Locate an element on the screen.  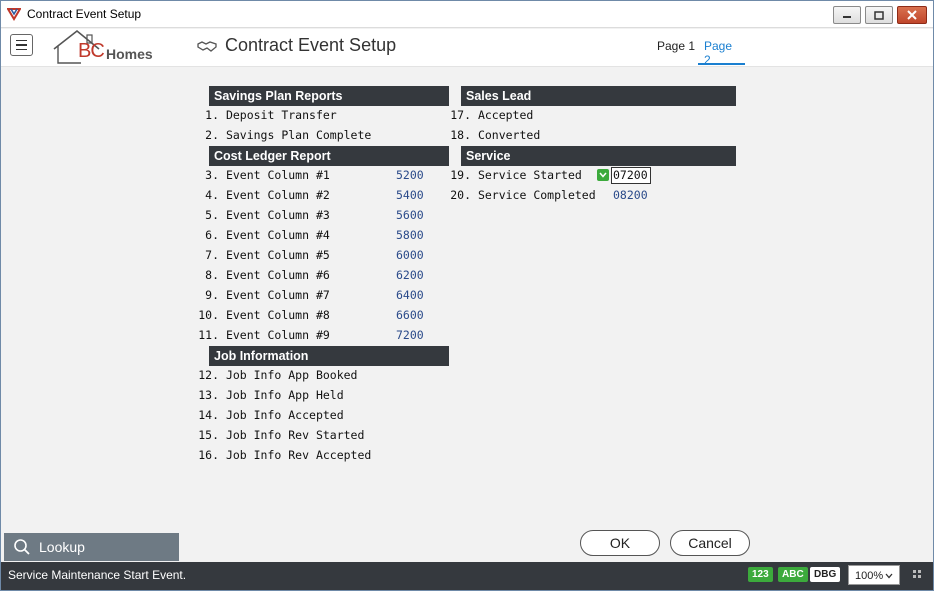
event-number: 3. is located at coordinates (212, 175).